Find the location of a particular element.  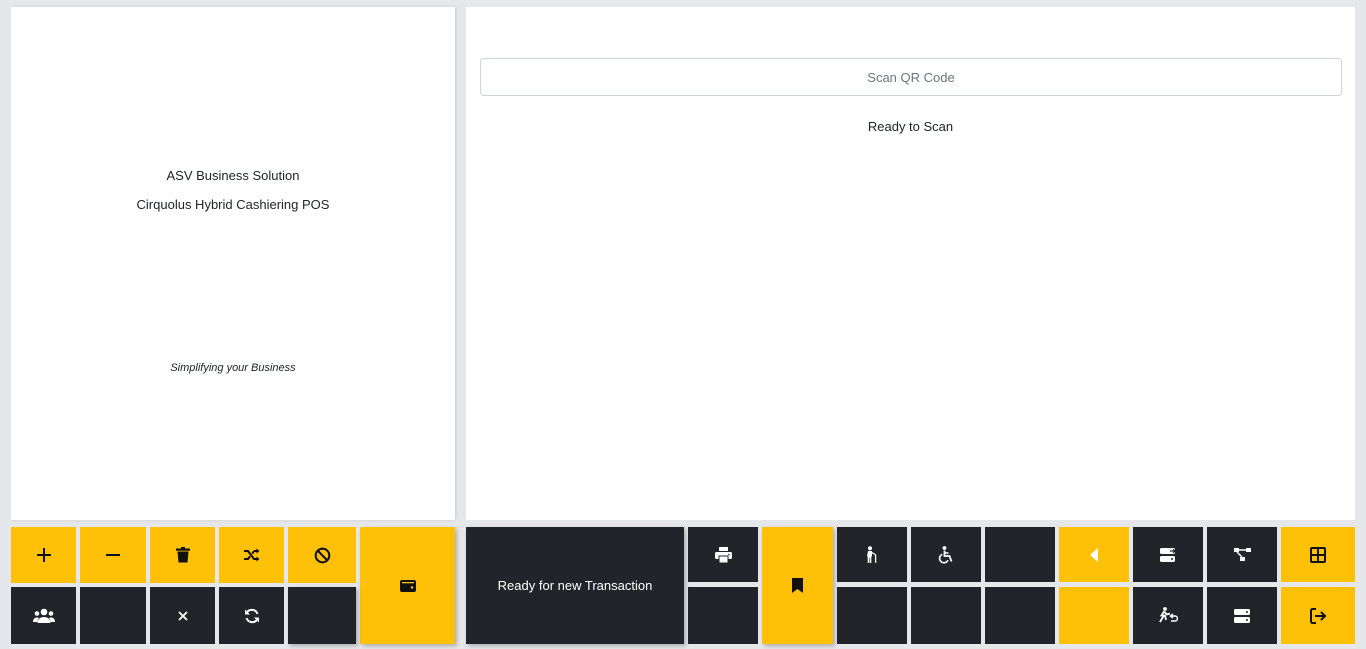

transaction-status-label: Ready for new Transaction is located at coordinates (575, 585).